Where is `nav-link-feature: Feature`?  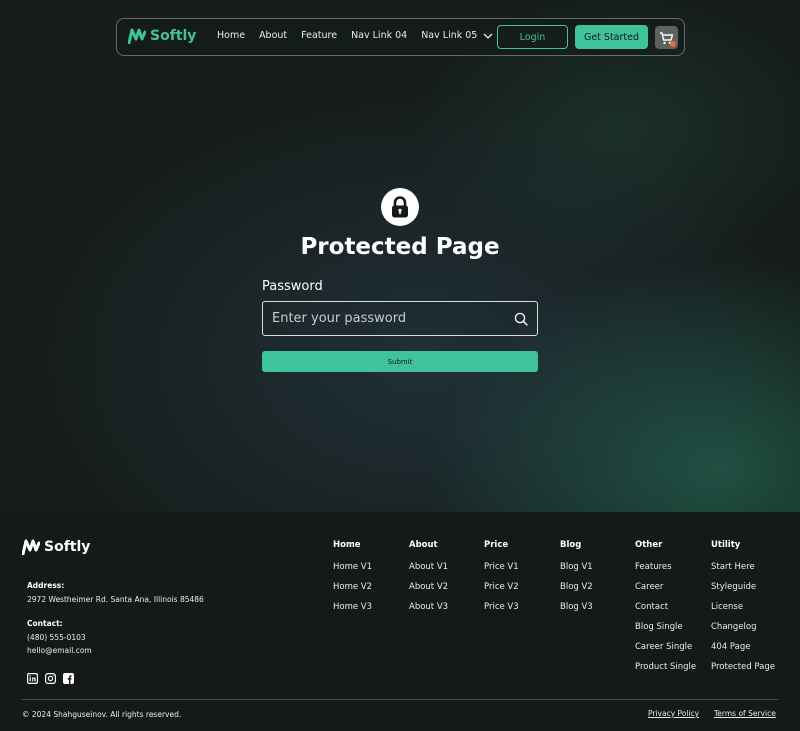 nav-link-feature: Feature is located at coordinates (319, 35).